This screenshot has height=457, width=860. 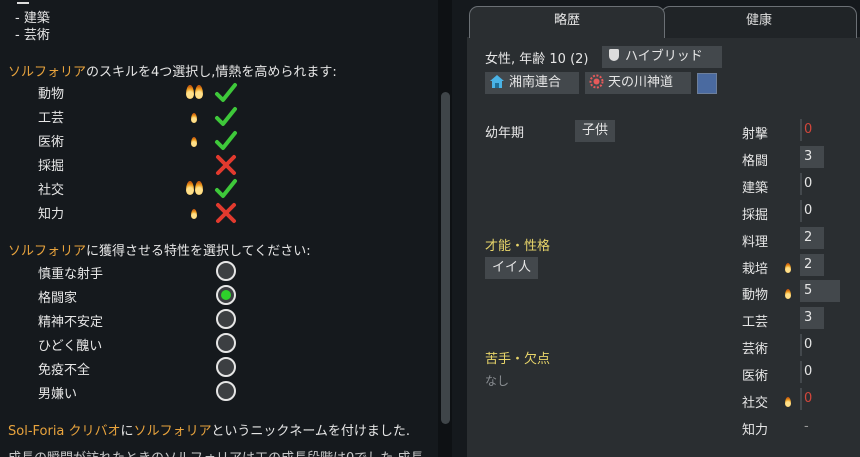 I want to click on gender-age: 女性, 年齢 10 (2), so click(x=537, y=59).